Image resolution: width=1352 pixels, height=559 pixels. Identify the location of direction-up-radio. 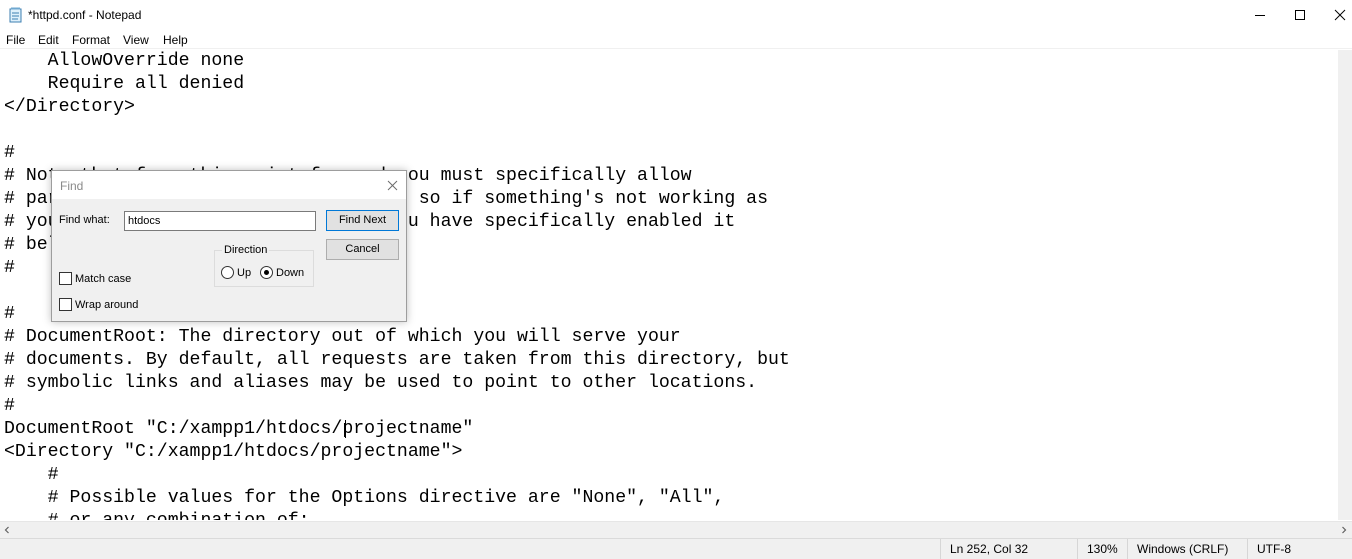
(227, 272).